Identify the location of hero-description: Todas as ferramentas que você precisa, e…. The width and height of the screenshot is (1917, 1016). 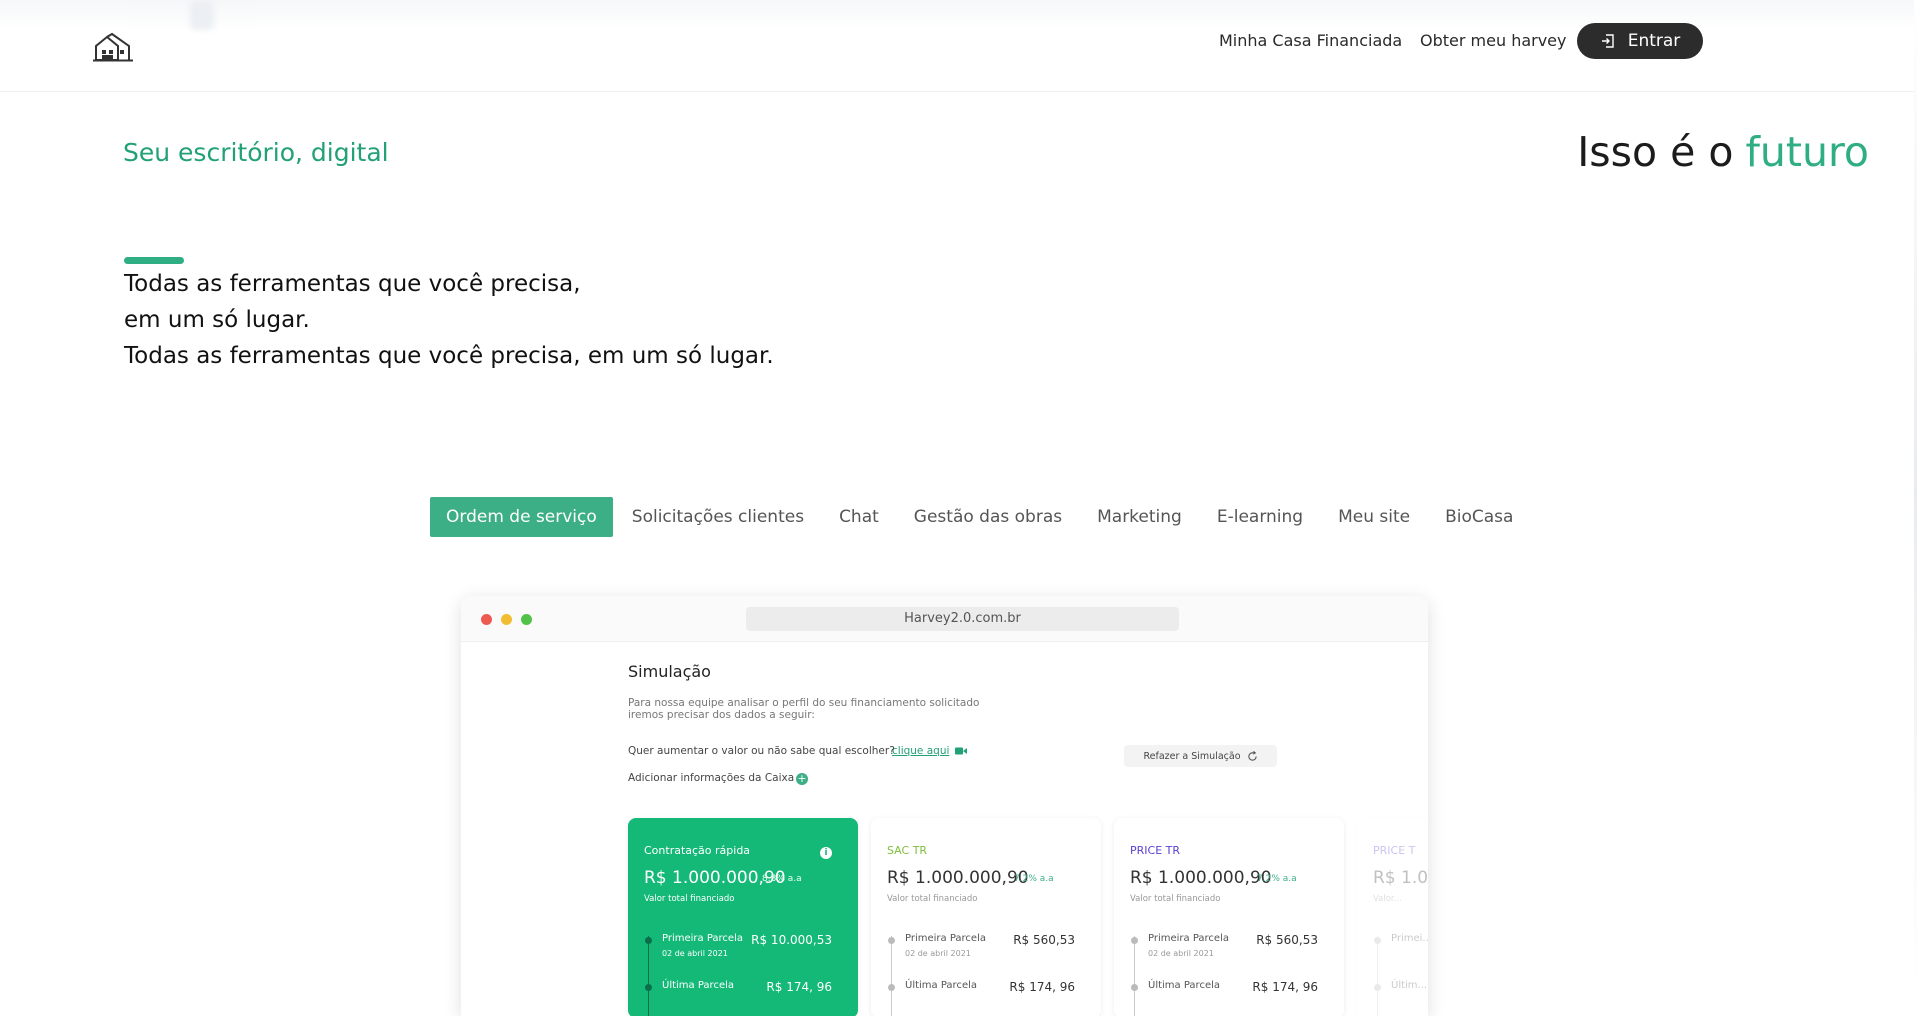
(449, 320).